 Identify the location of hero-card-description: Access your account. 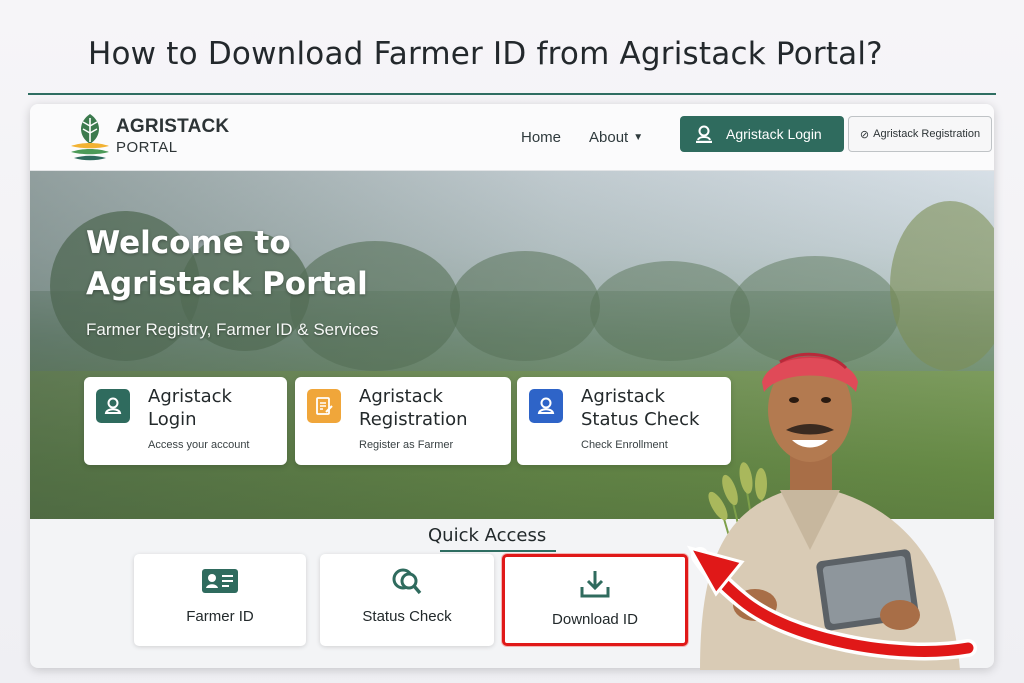
(199, 445).